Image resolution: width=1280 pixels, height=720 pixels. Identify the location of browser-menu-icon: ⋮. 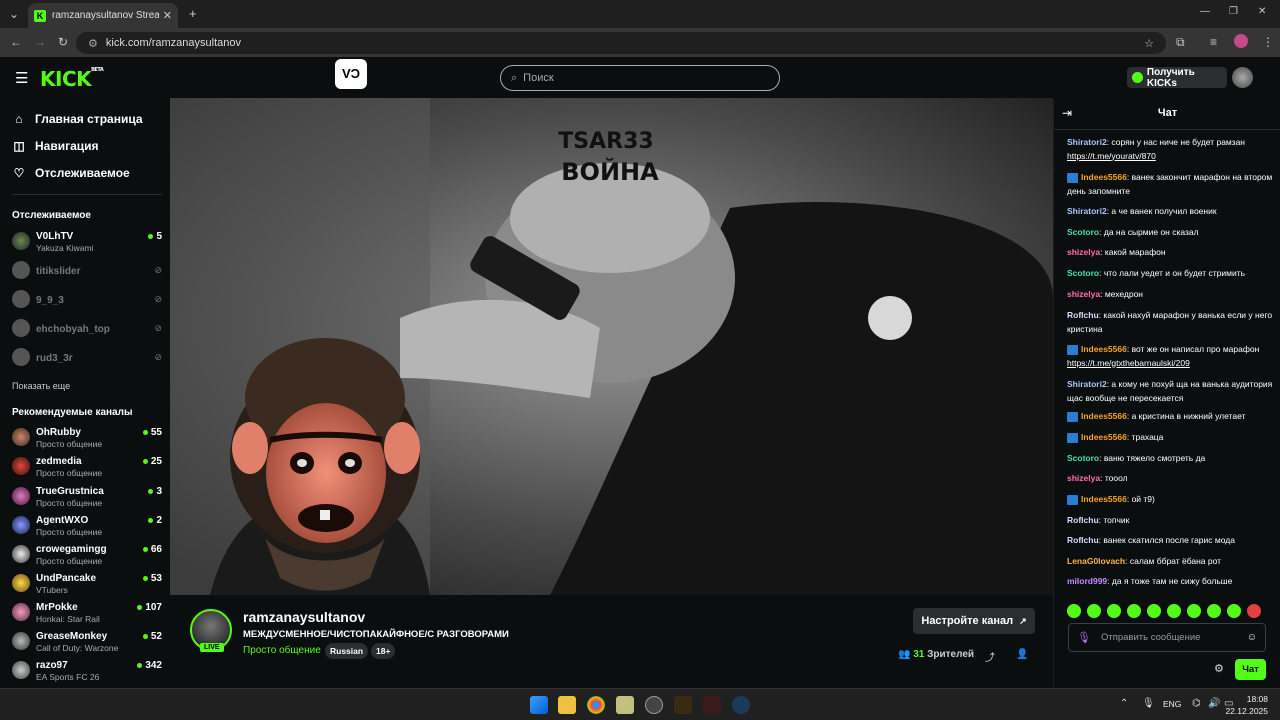
(1268, 42).